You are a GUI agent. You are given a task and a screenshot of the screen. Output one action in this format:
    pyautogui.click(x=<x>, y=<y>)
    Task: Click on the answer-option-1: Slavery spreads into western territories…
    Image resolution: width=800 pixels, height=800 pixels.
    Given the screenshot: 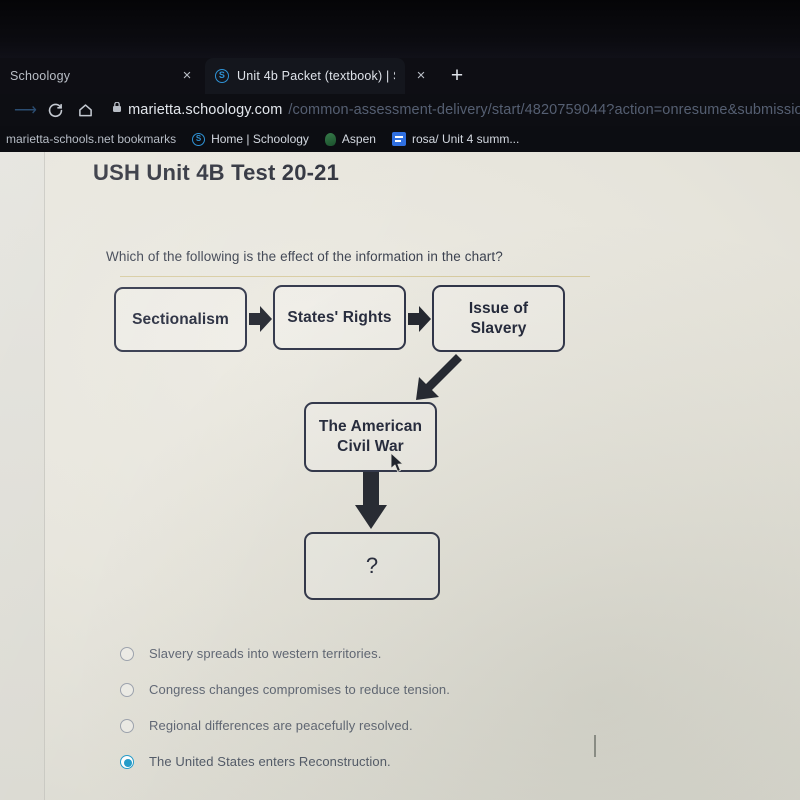 What is the action you would take?
    pyautogui.click(x=250, y=653)
    